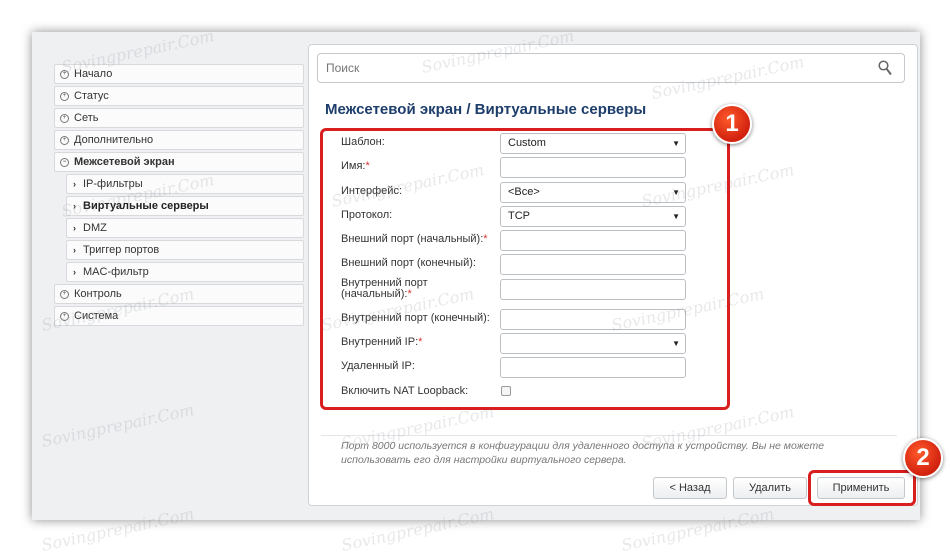 This screenshot has width=950, height=552. I want to click on search-box, so click(611, 68).